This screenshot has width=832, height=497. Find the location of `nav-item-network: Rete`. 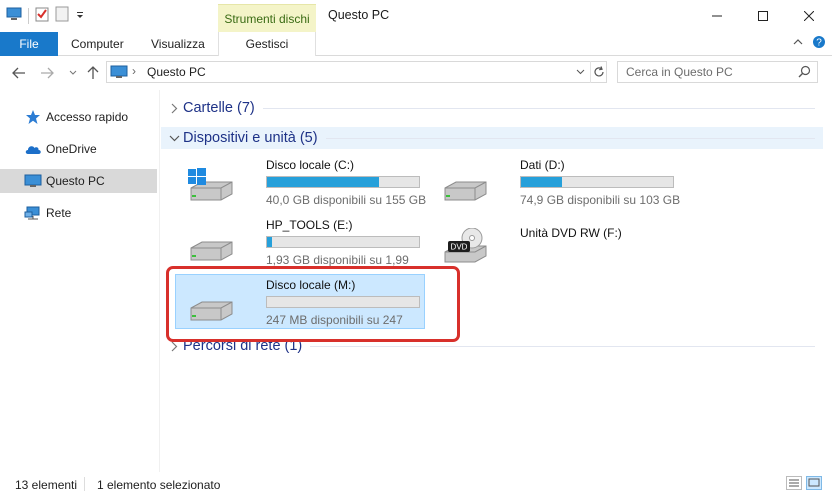

nav-item-network: Rete is located at coordinates (78, 213).